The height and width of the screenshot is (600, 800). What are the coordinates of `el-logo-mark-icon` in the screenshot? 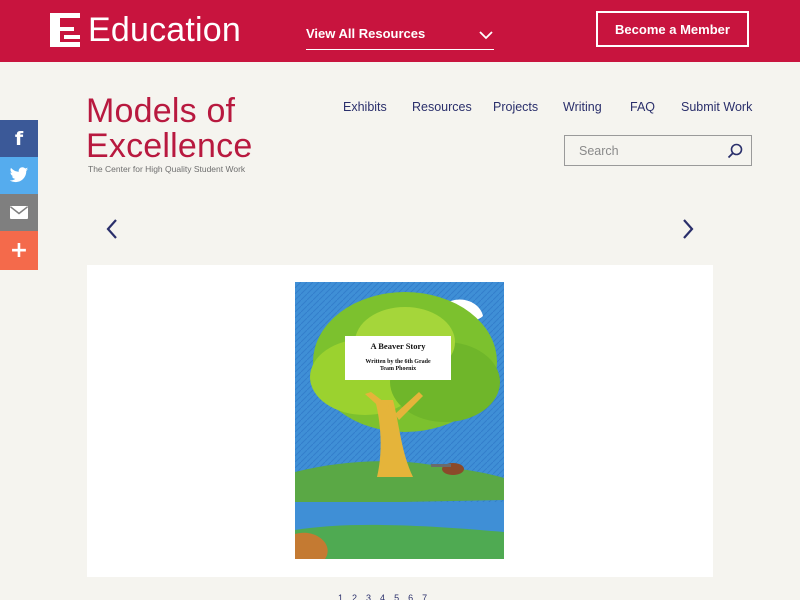 It's located at (65, 30).